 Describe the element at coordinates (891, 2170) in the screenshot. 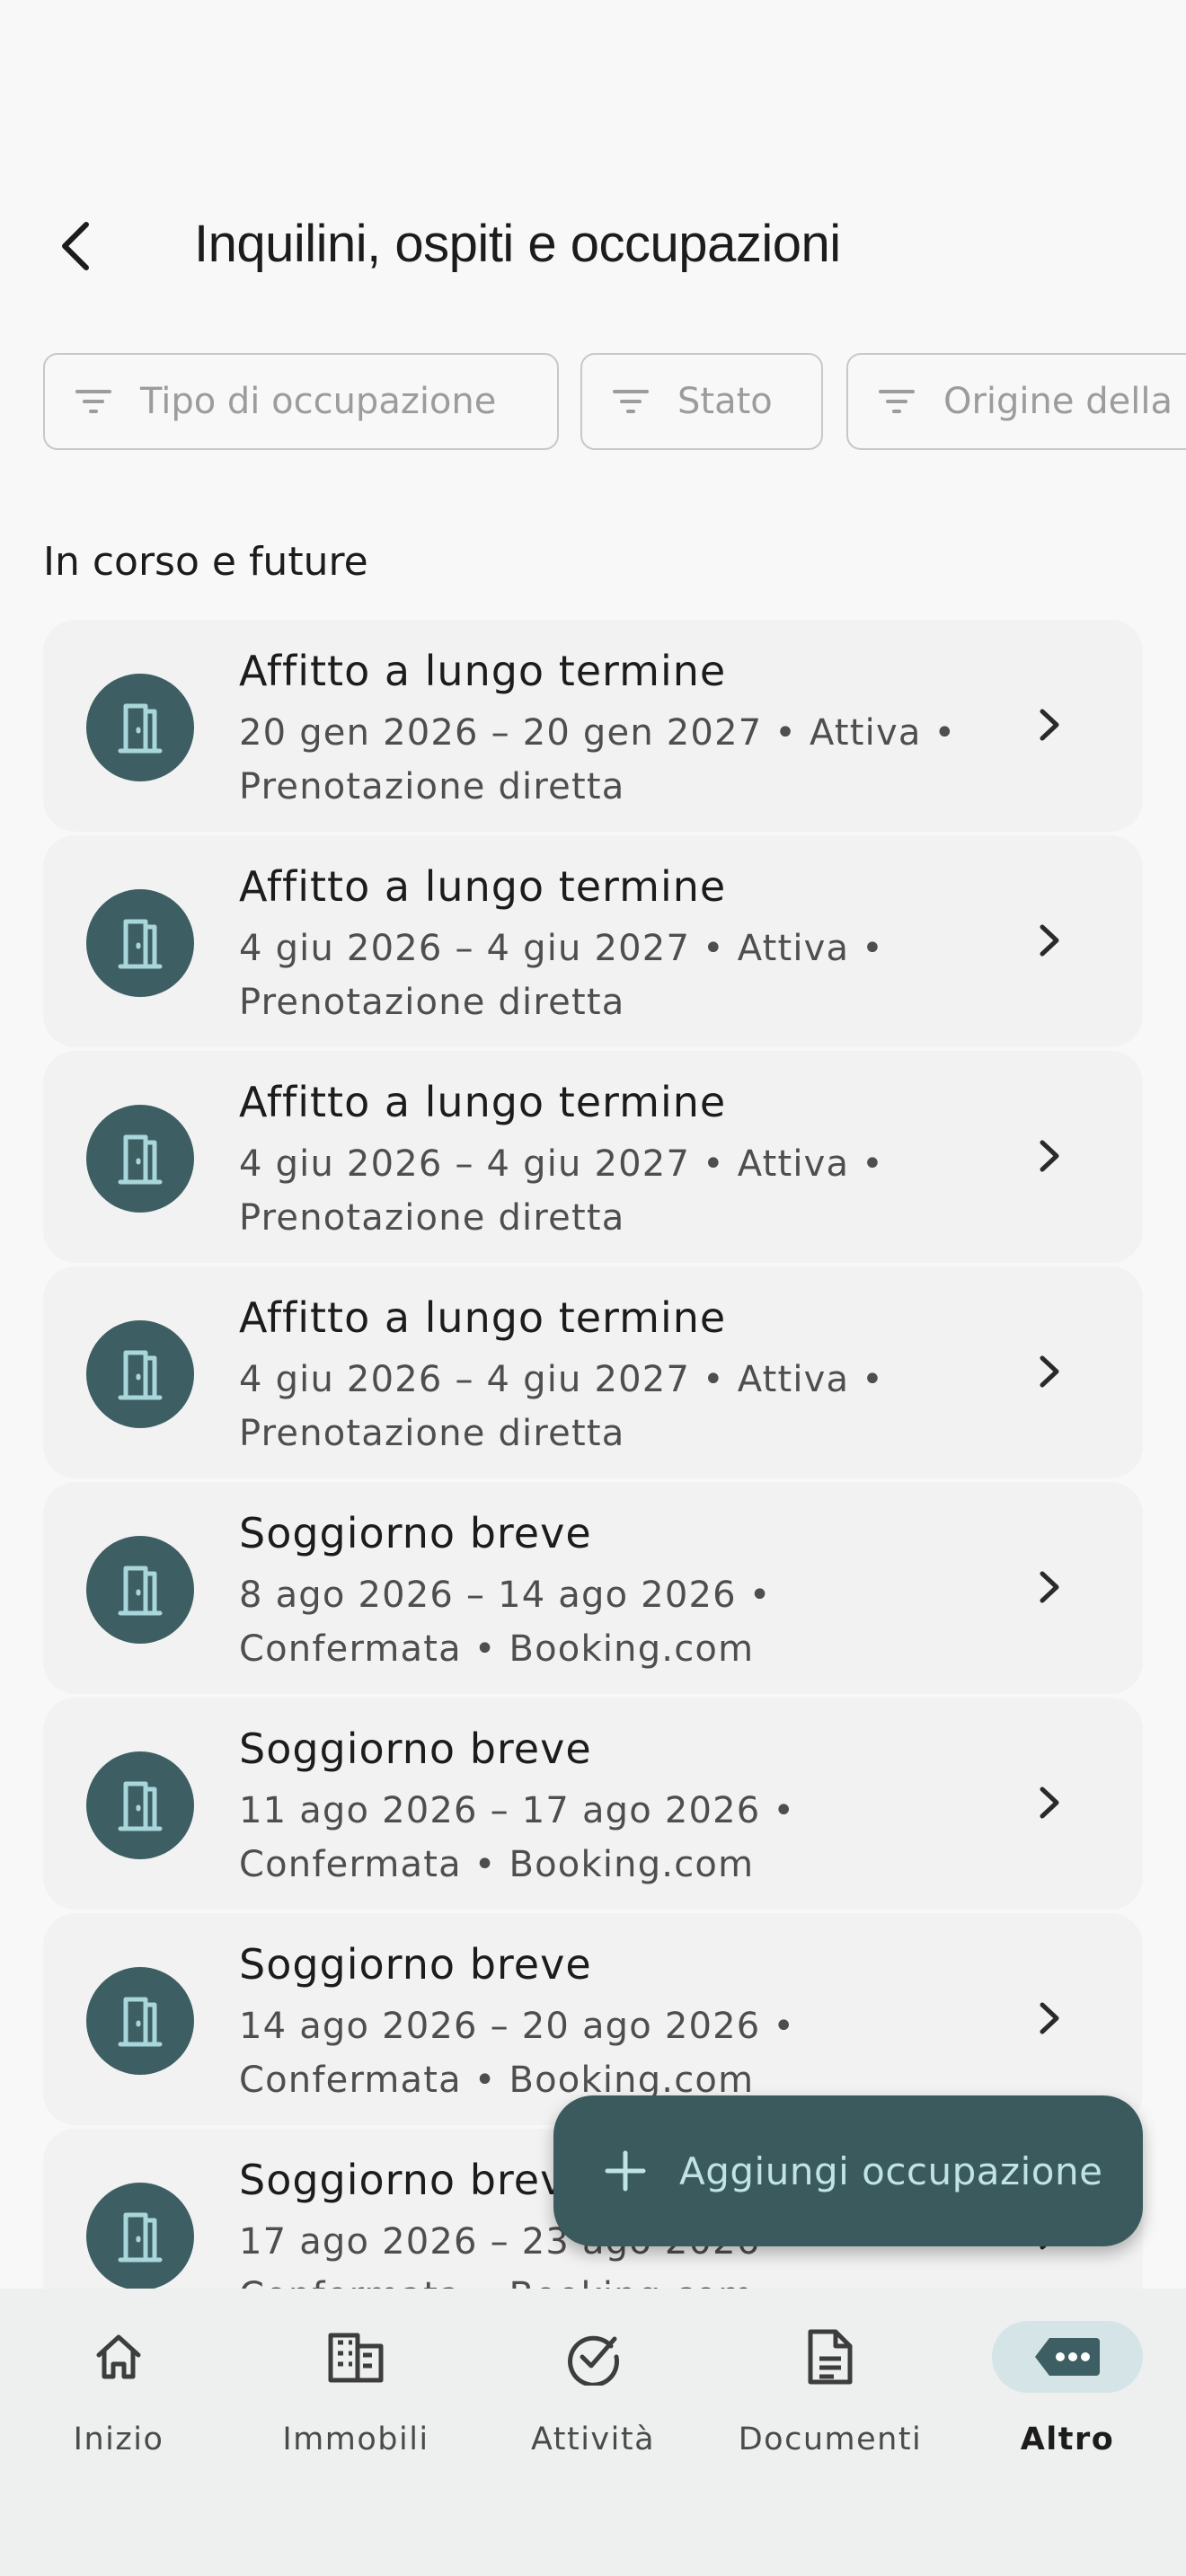

I see `add-occupancy-label: Aggiungi occupazione` at that location.